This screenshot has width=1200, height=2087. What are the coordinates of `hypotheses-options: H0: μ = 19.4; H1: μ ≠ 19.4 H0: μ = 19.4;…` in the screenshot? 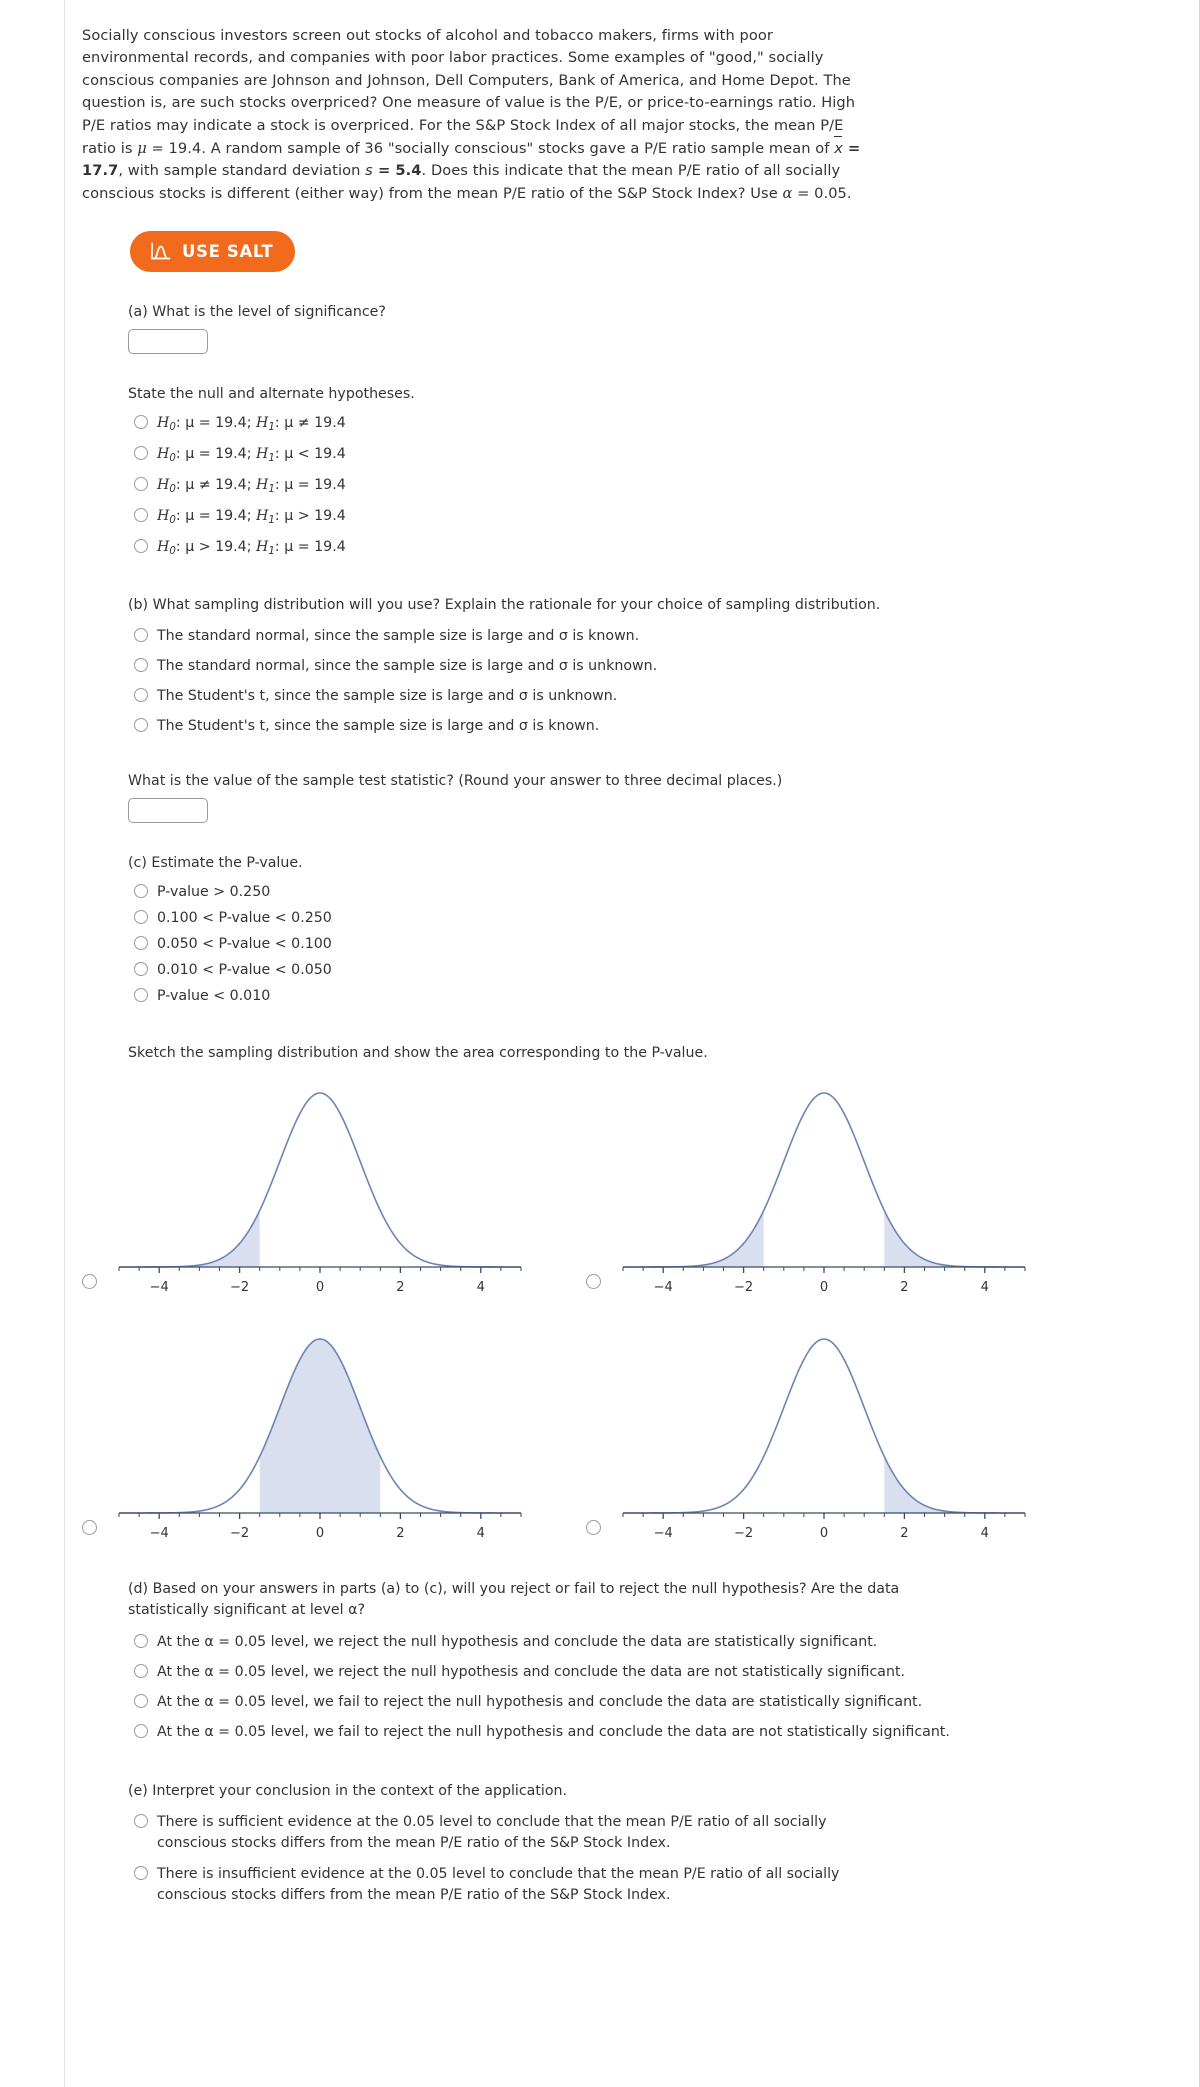 It's located at (586, 487).